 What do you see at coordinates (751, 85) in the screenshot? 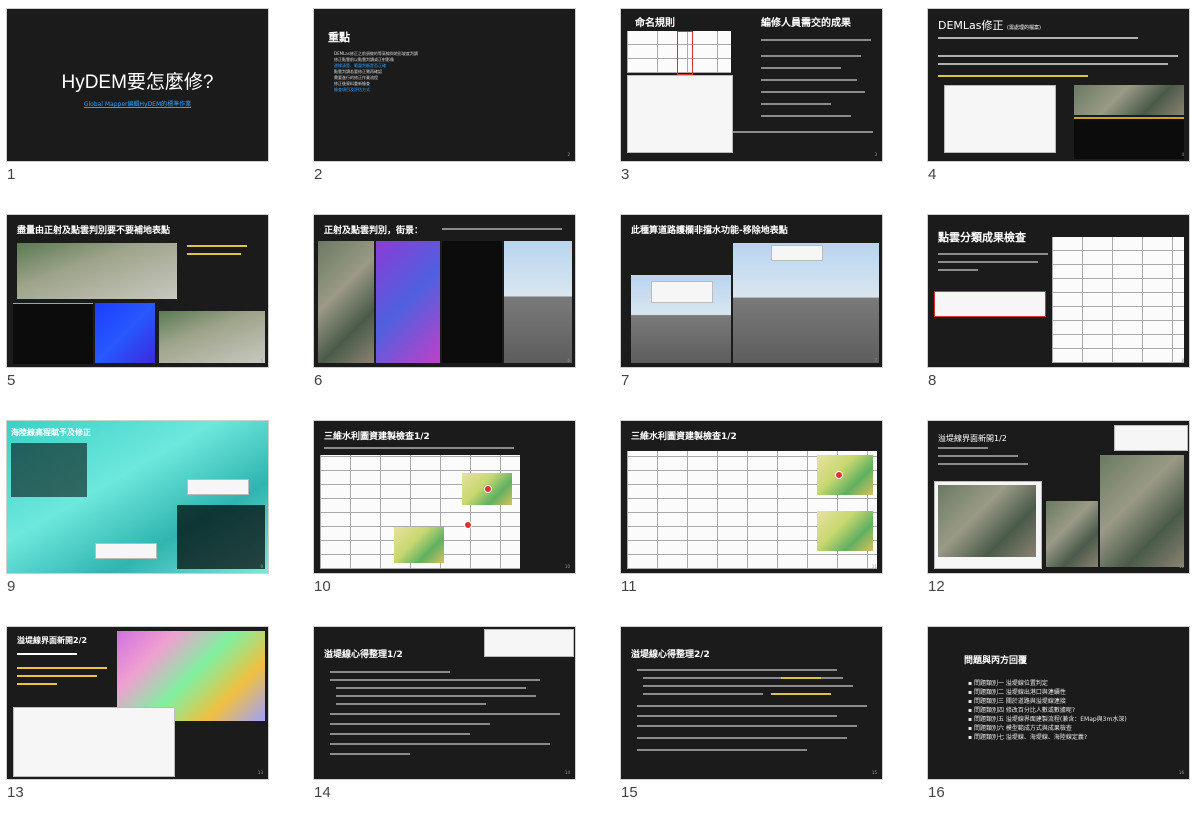
I see `slide-thumbnail-3: 命名規則 編修人員需交的成果 3` at bounding box center [751, 85].